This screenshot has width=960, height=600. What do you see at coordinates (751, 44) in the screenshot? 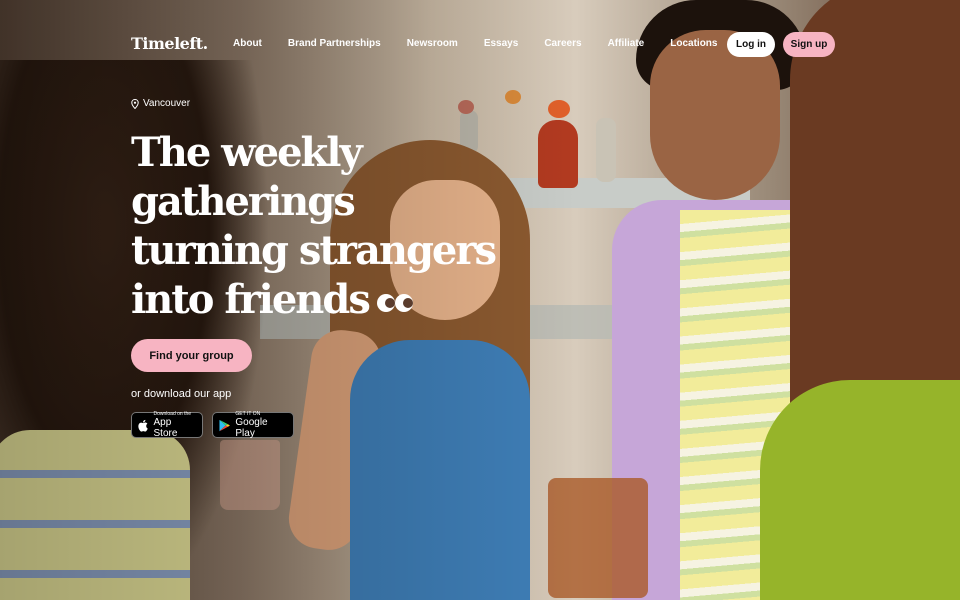
I see `login-button: Log in` at bounding box center [751, 44].